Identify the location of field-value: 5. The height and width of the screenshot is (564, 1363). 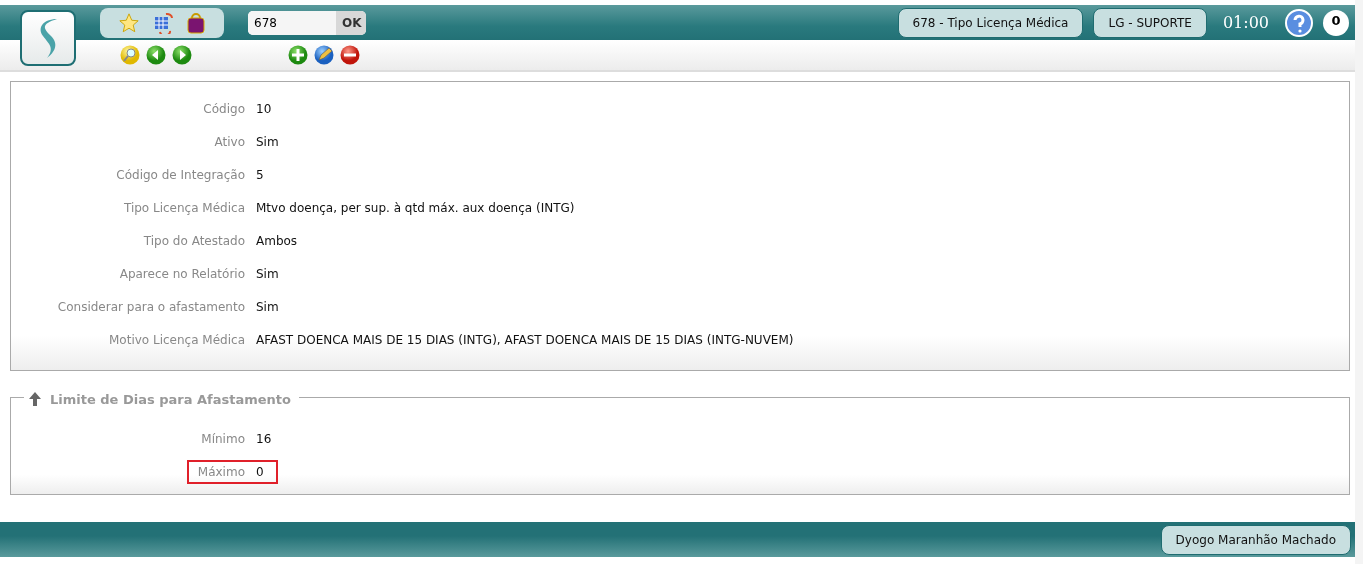
(260, 174).